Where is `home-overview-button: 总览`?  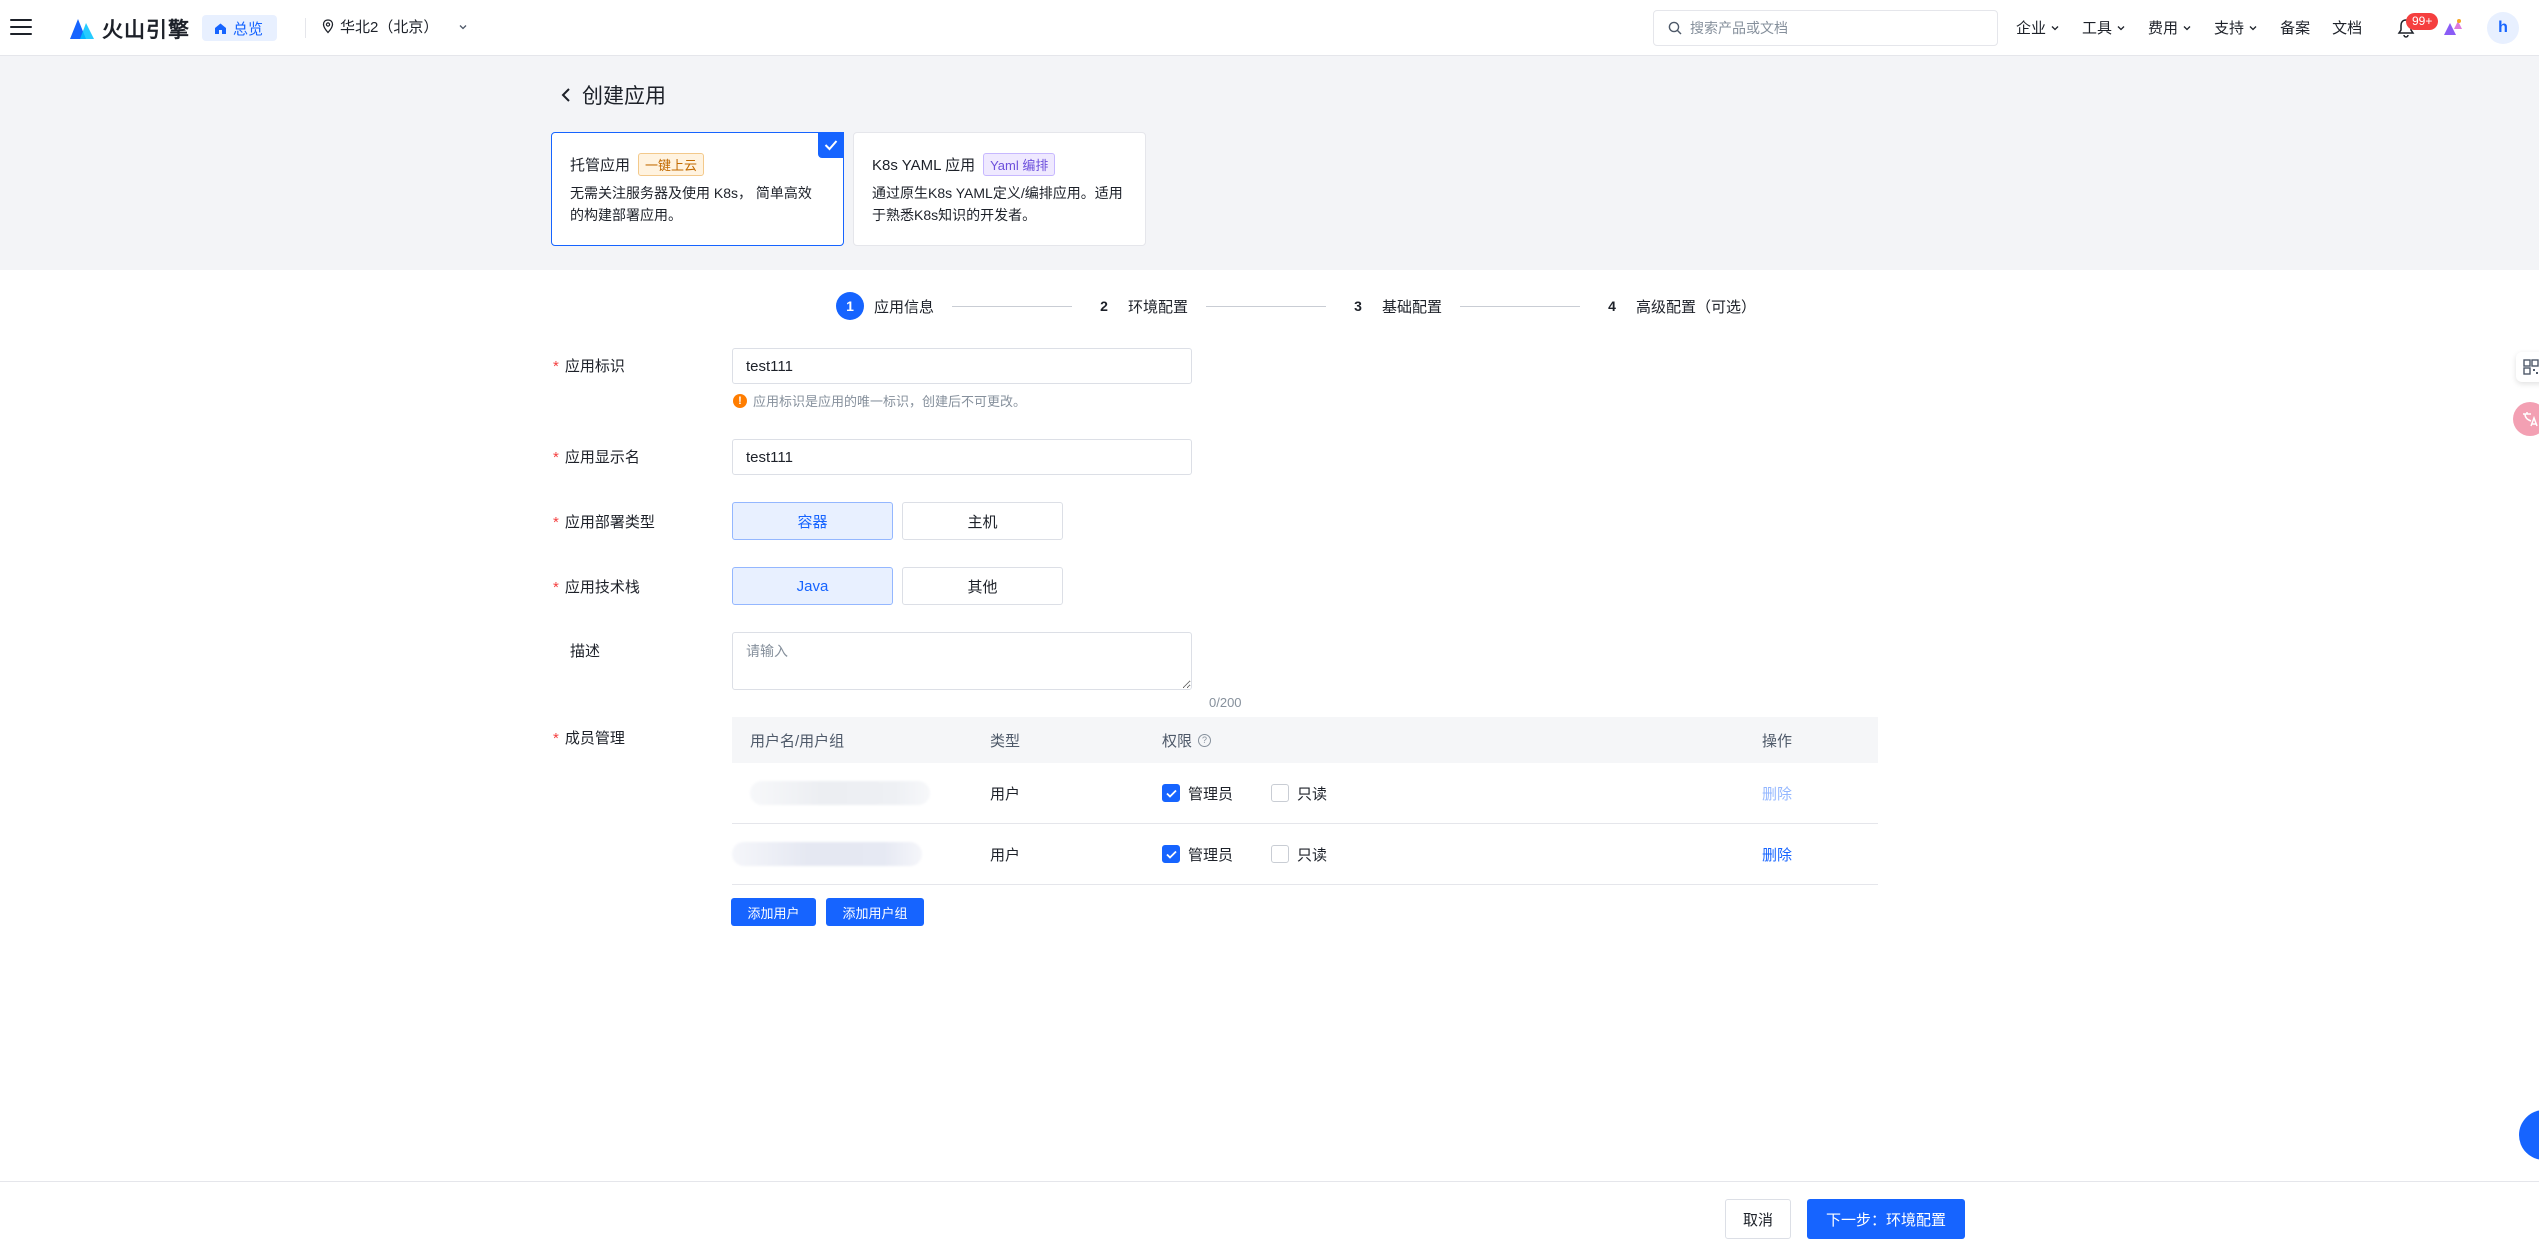 home-overview-button: 总览 is located at coordinates (240, 28).